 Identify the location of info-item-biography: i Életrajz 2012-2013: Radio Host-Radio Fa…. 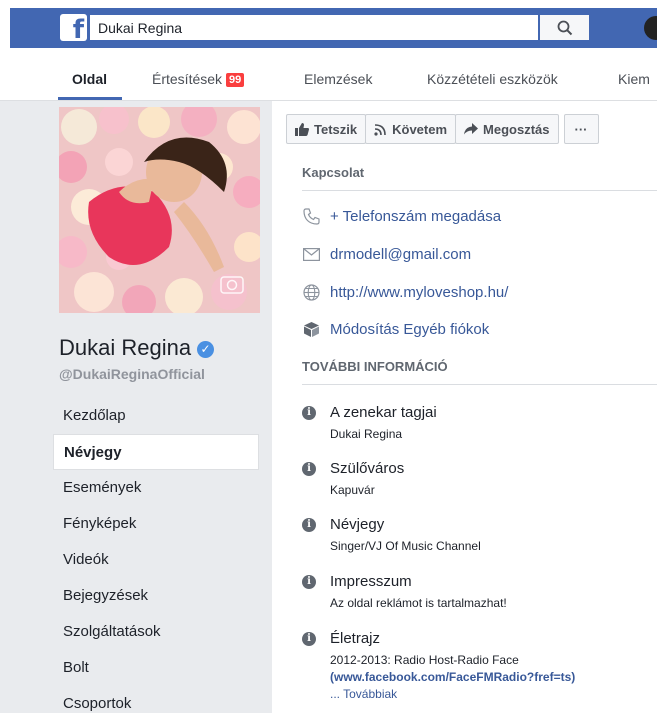
(438, 666).